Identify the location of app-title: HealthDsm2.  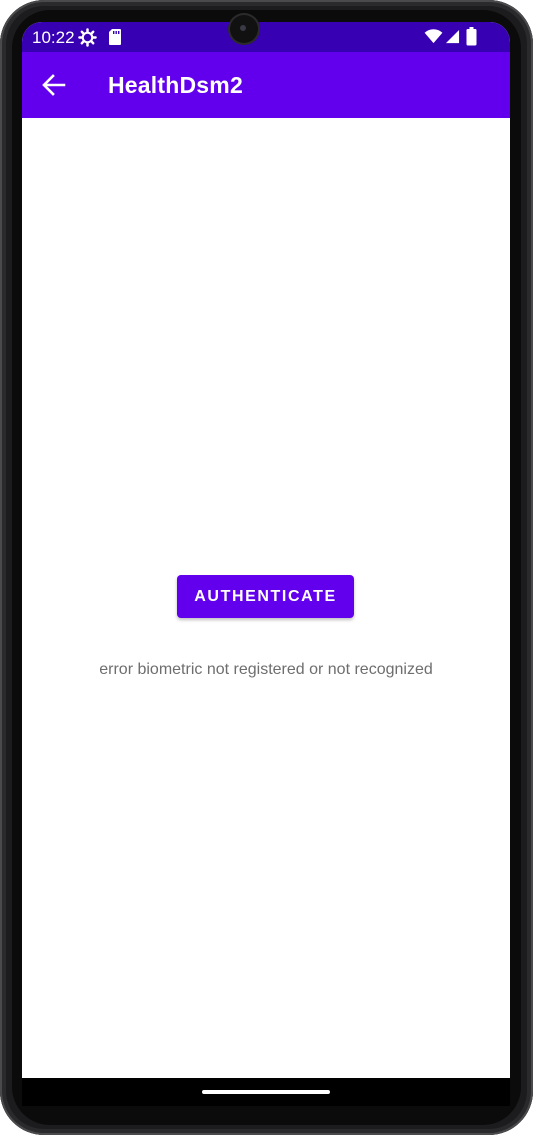
(175, 85).